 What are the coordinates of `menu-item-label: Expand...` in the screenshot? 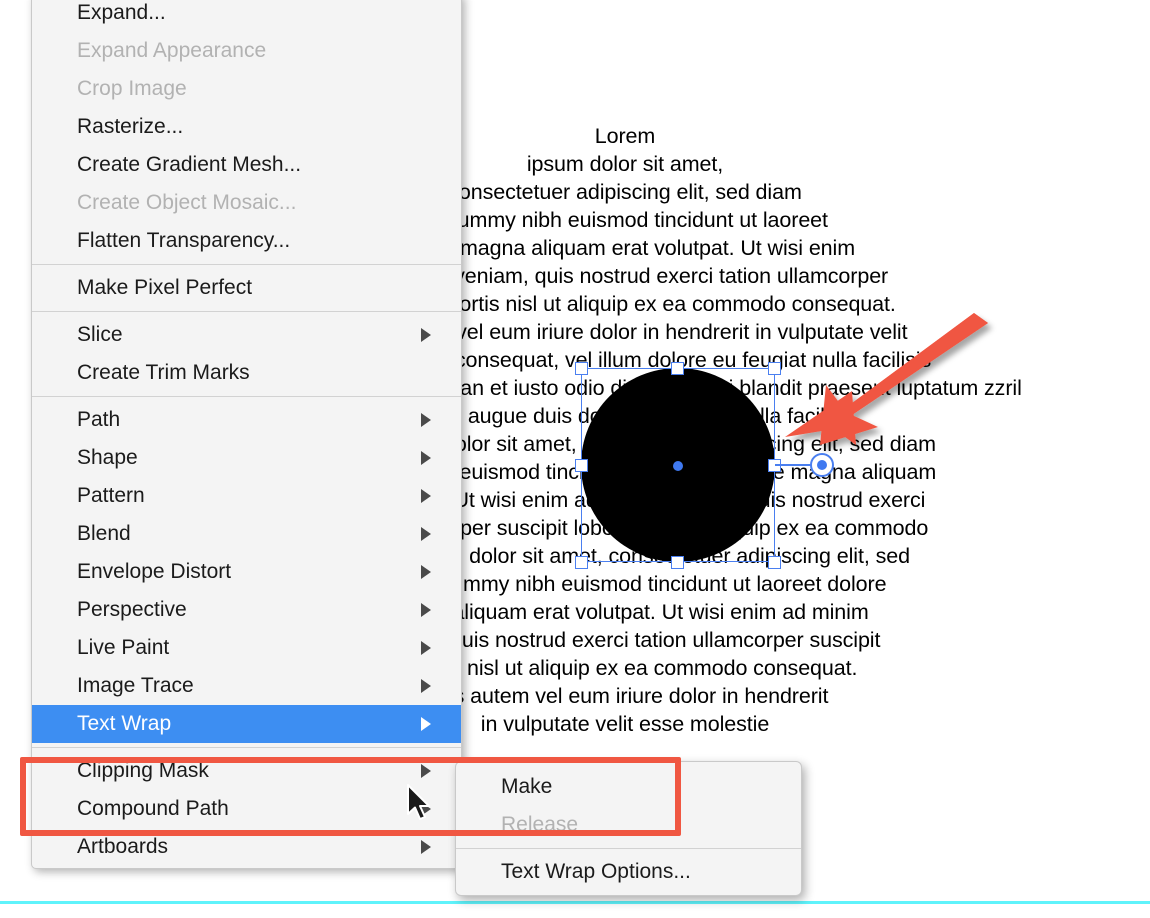 It's located at (121, 12).